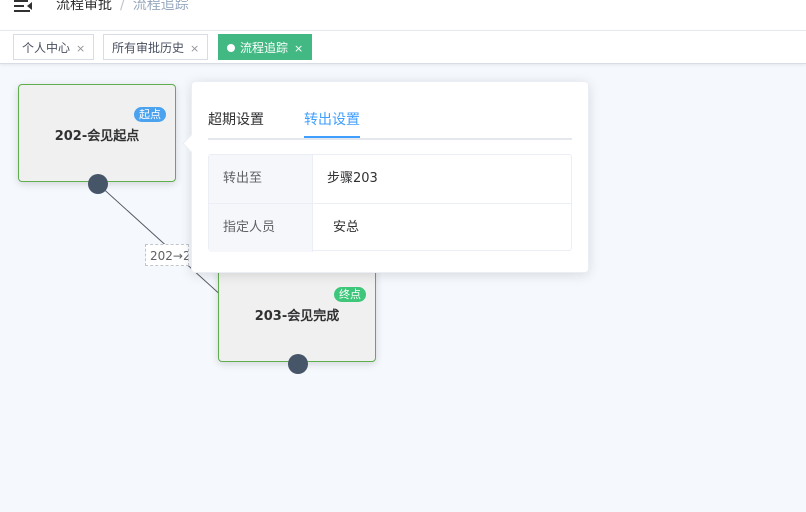  Describe the element at coordinates (352, 178) in the screenshot. I see `row-value: 步骤203` at that location.